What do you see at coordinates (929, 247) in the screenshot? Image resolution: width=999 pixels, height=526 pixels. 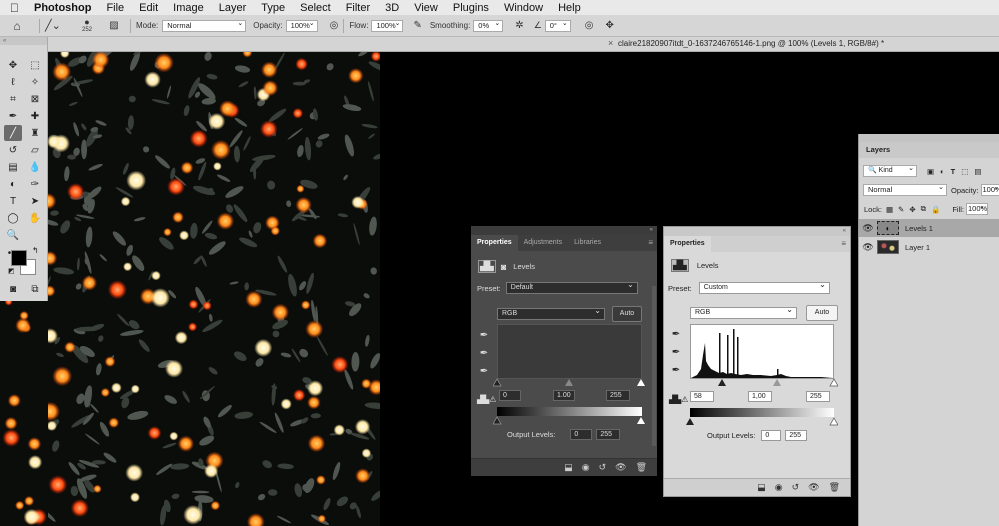 I see `layer-row-layer-1: 👁 Layer 1` at bounding box center [929, 247].